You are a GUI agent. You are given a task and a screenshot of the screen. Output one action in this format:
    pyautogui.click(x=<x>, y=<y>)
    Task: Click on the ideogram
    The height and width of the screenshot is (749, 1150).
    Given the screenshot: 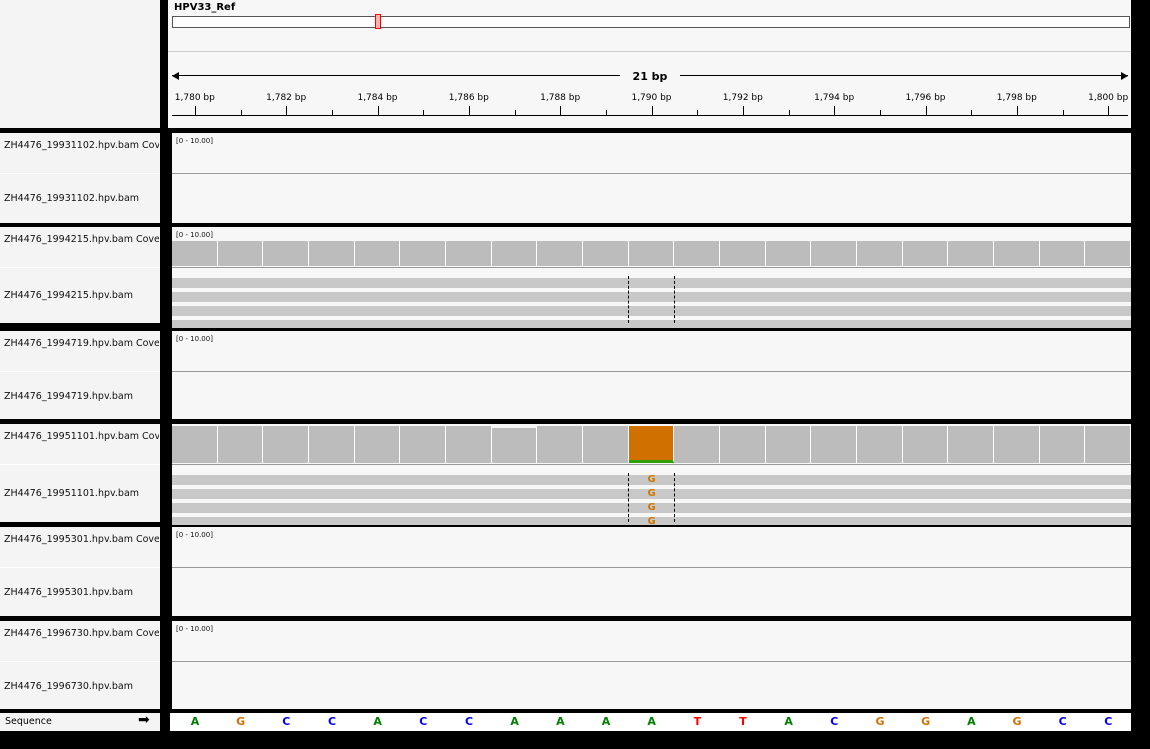 What is the action you would take?
    pyautogui.click(x=651, y=22)
    